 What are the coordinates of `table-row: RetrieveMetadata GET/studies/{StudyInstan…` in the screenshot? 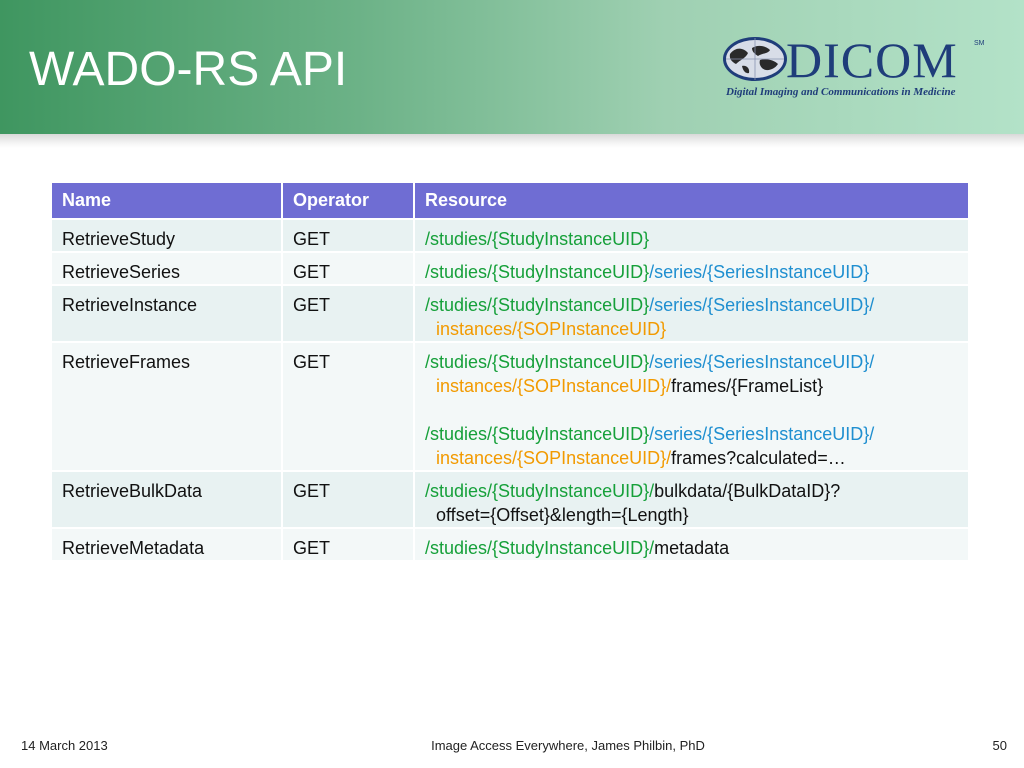 It's located at (510, 543).